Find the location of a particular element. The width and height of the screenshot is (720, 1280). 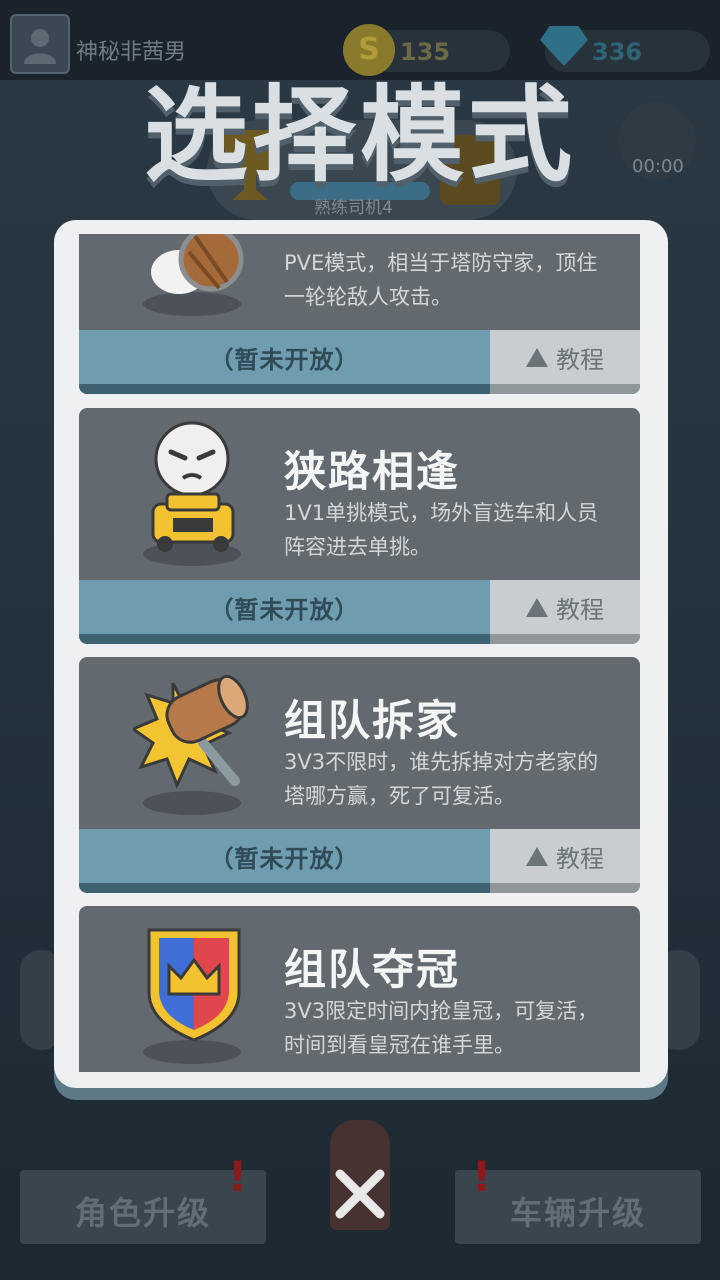

mode-card-defense: PVE模式，相当于塔防守家，顶住一轮轮敌人攻击。 （暂未开放） 教程 is located at coordinates (359, 314).